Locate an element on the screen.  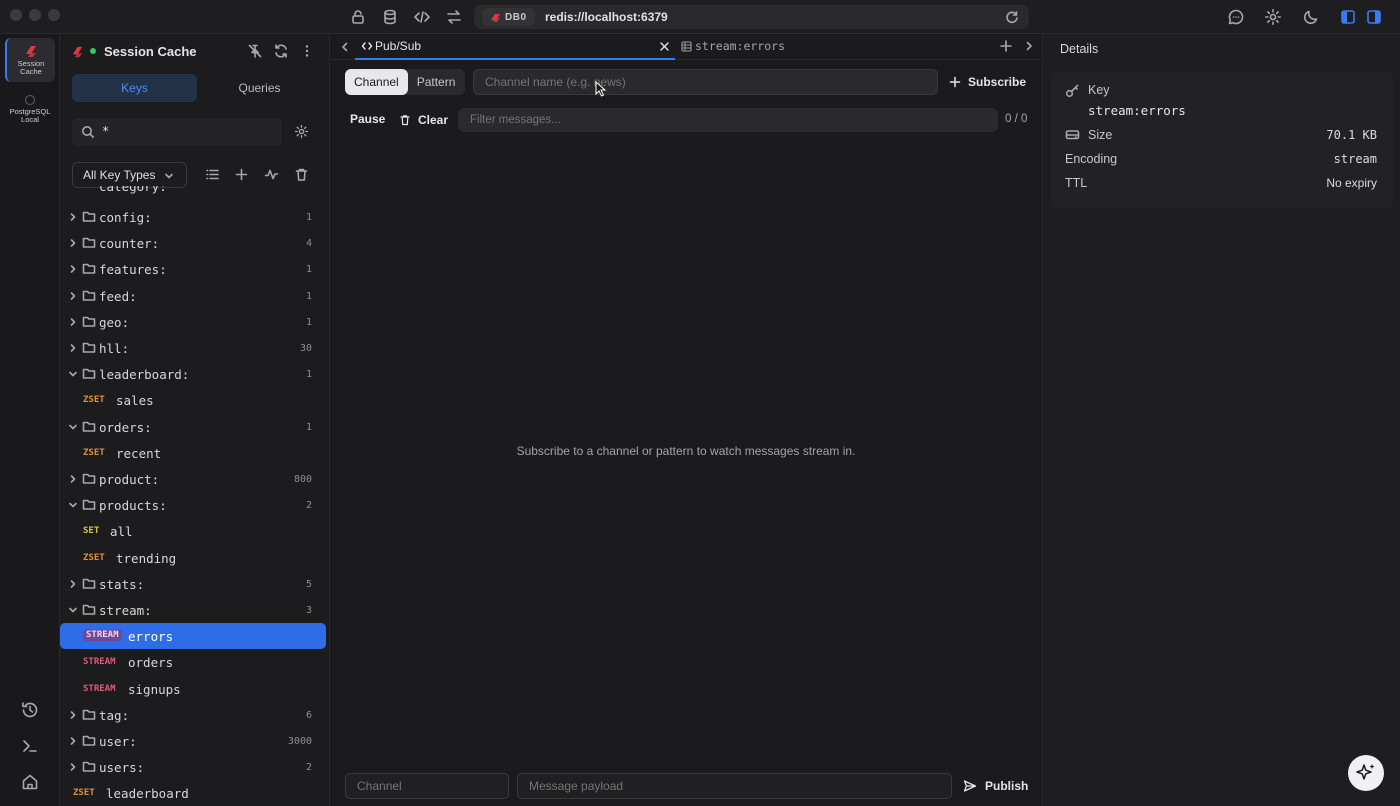
key-folder-row: hll: 30 is located at coordinates (193, 348).